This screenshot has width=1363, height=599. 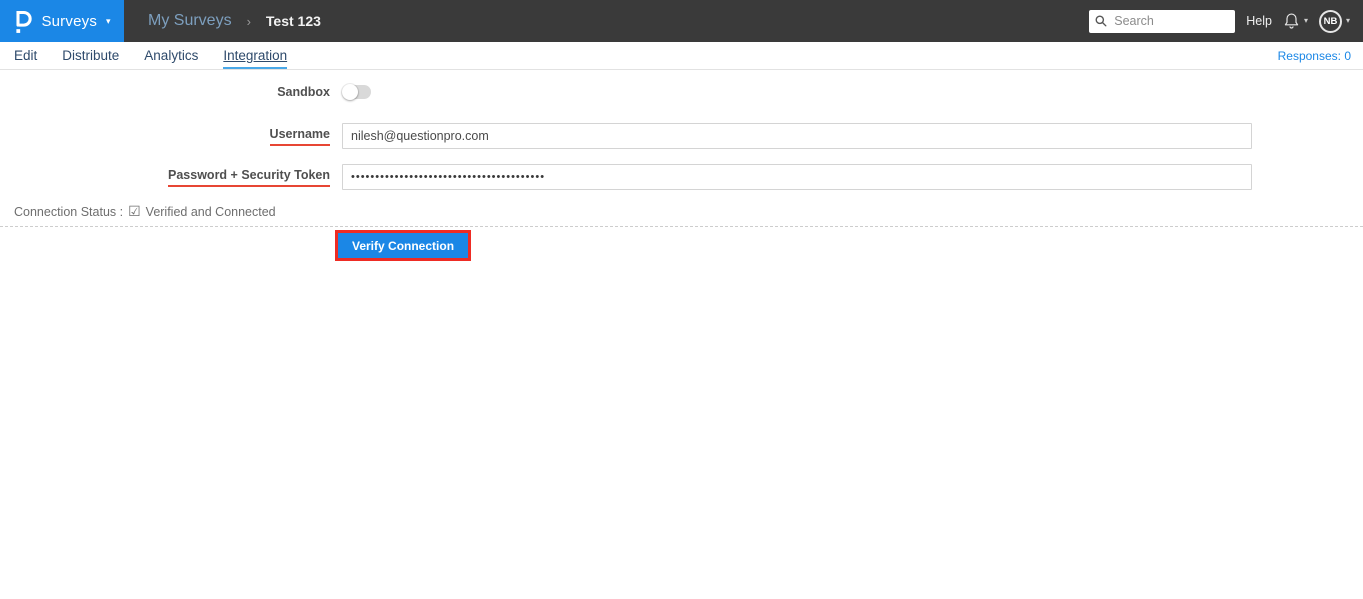 What do you see at coordinates (1101, 21) in the screenshot?
I see `search-icon` at bounding box center [1101, 21].